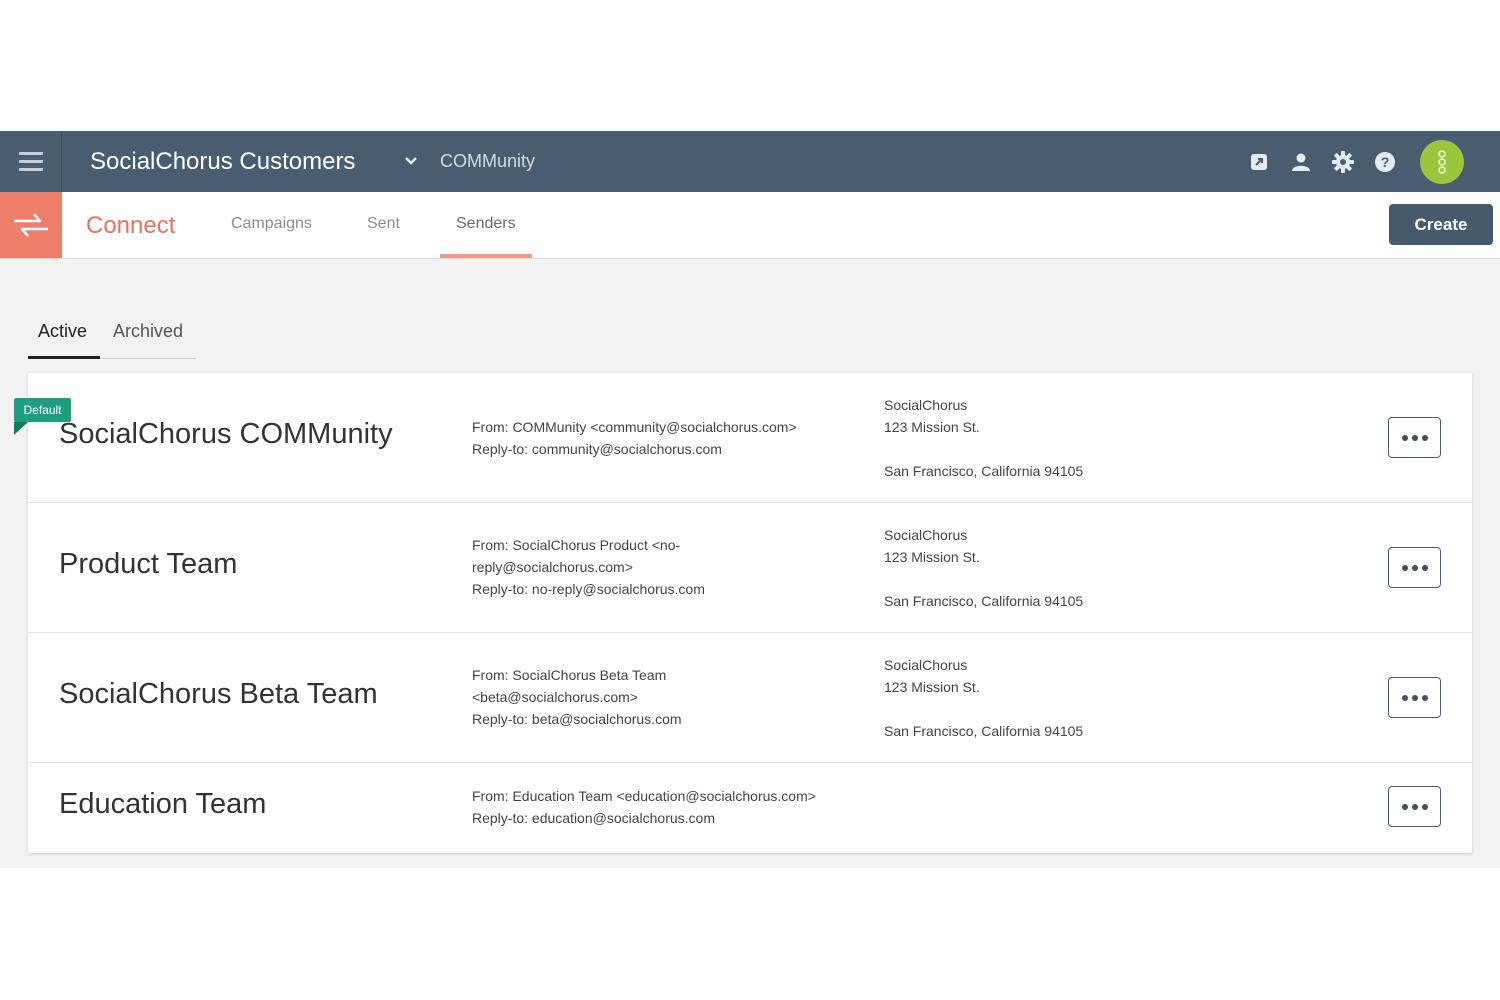  What do you see at coordinates (1441, 224) in the screenshot?
I see `create-button: Create` at bounding box center [1441, 224].